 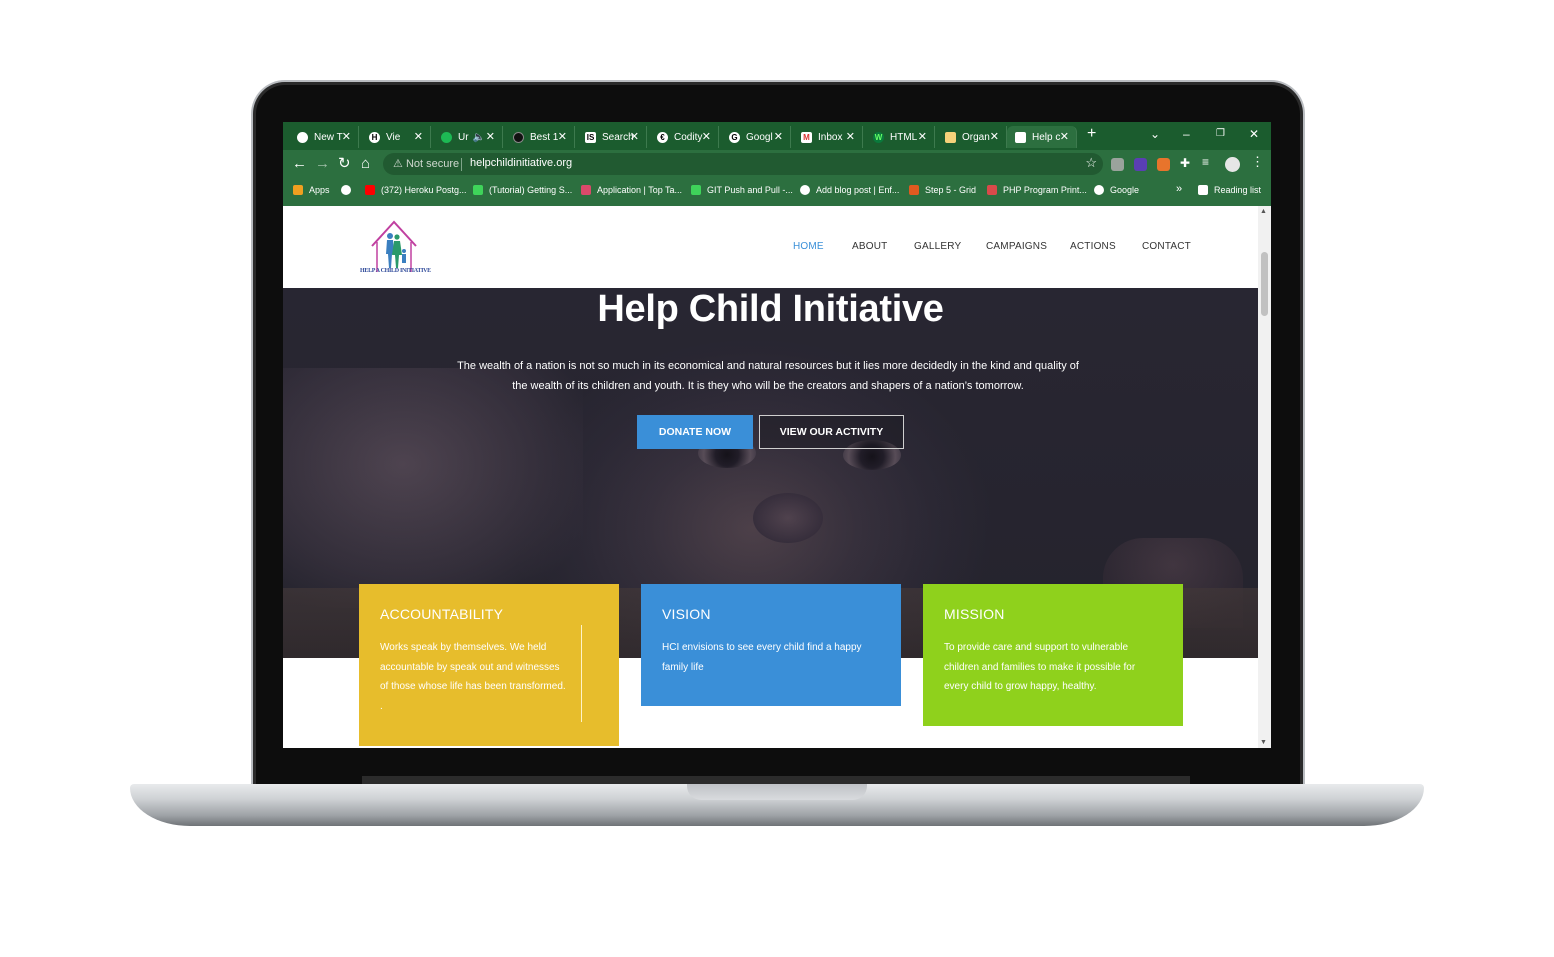 What do you see at coordinates (612, 137) in the screenshot?
I see `browser-tab: IS Search ✕` at bounding box center [612, 137].